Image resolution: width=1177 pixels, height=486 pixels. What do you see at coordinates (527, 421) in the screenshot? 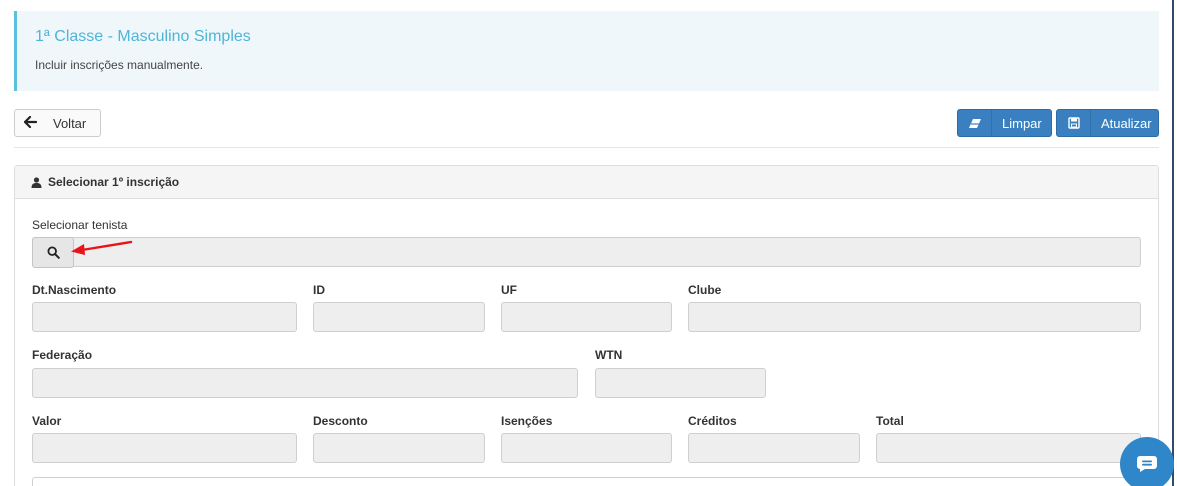
I see `exemptions-label: Isenções` at bounding box center [527, 421].